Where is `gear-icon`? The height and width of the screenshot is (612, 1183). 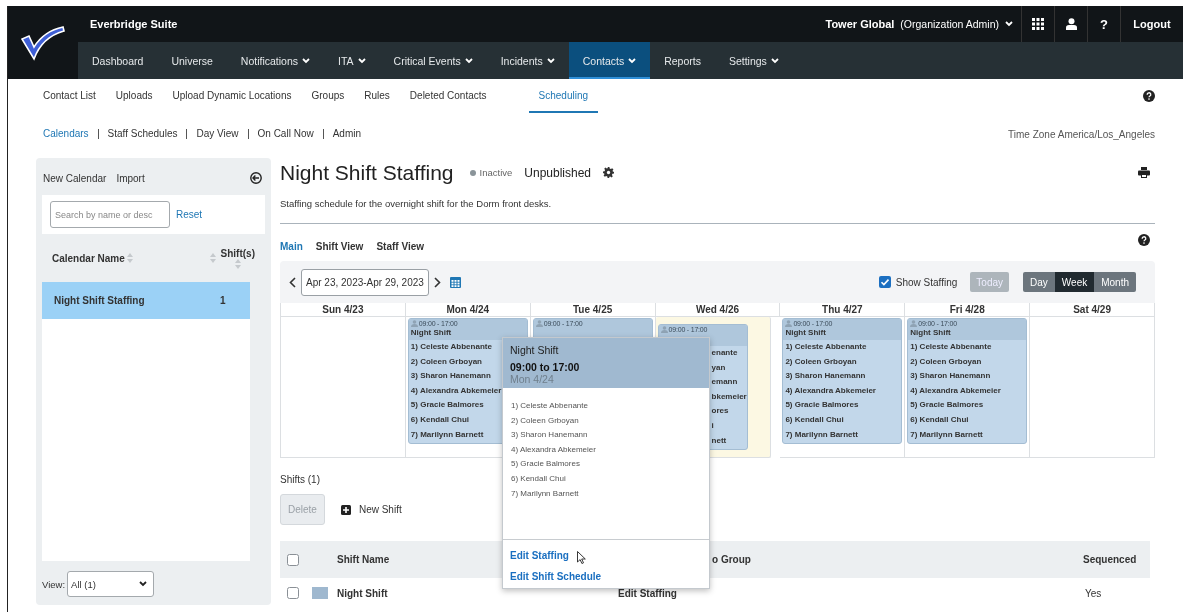 gear-icon is located at coordinates (609, 172).